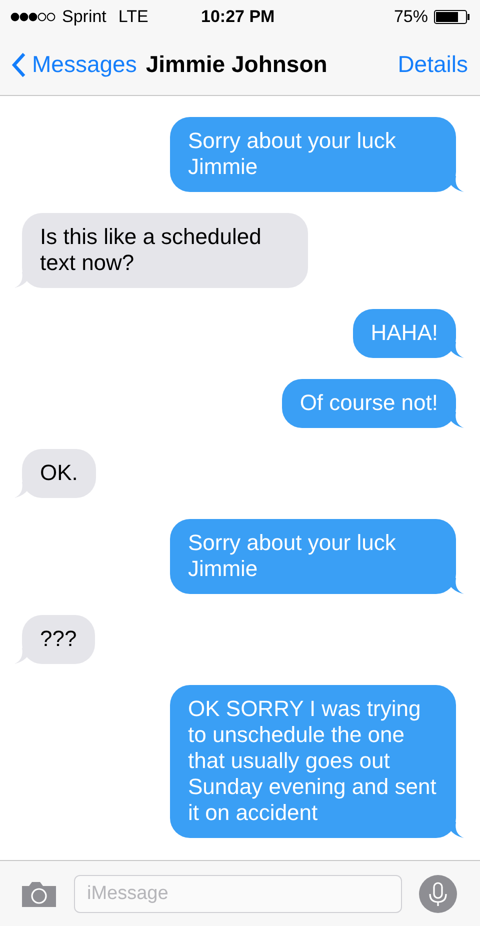  Describe the element at coordinates (33, 17) in the screenshot. I see `signal-icon` at that location.